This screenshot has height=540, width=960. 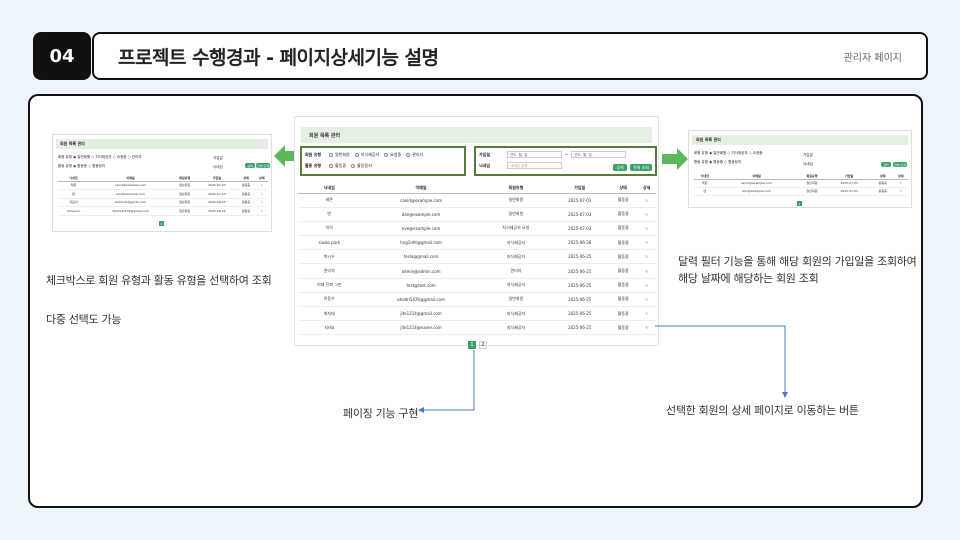 What do you see at coordinates (720, 358) in the screenshot?
I see `detail-pointer` at bounding box center [720, 358].